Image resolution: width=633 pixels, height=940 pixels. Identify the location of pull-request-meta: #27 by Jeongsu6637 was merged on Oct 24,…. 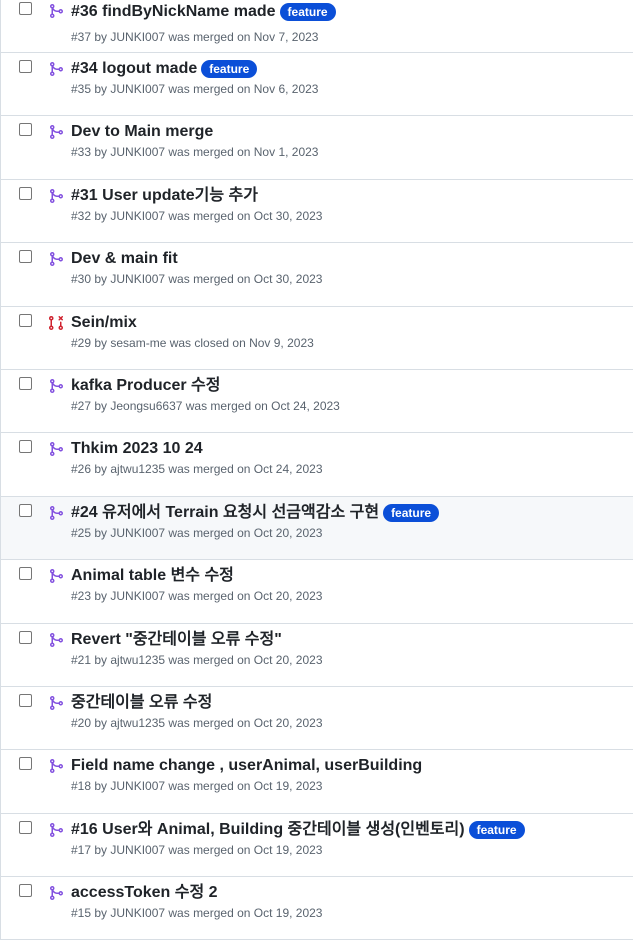
(205, 405).